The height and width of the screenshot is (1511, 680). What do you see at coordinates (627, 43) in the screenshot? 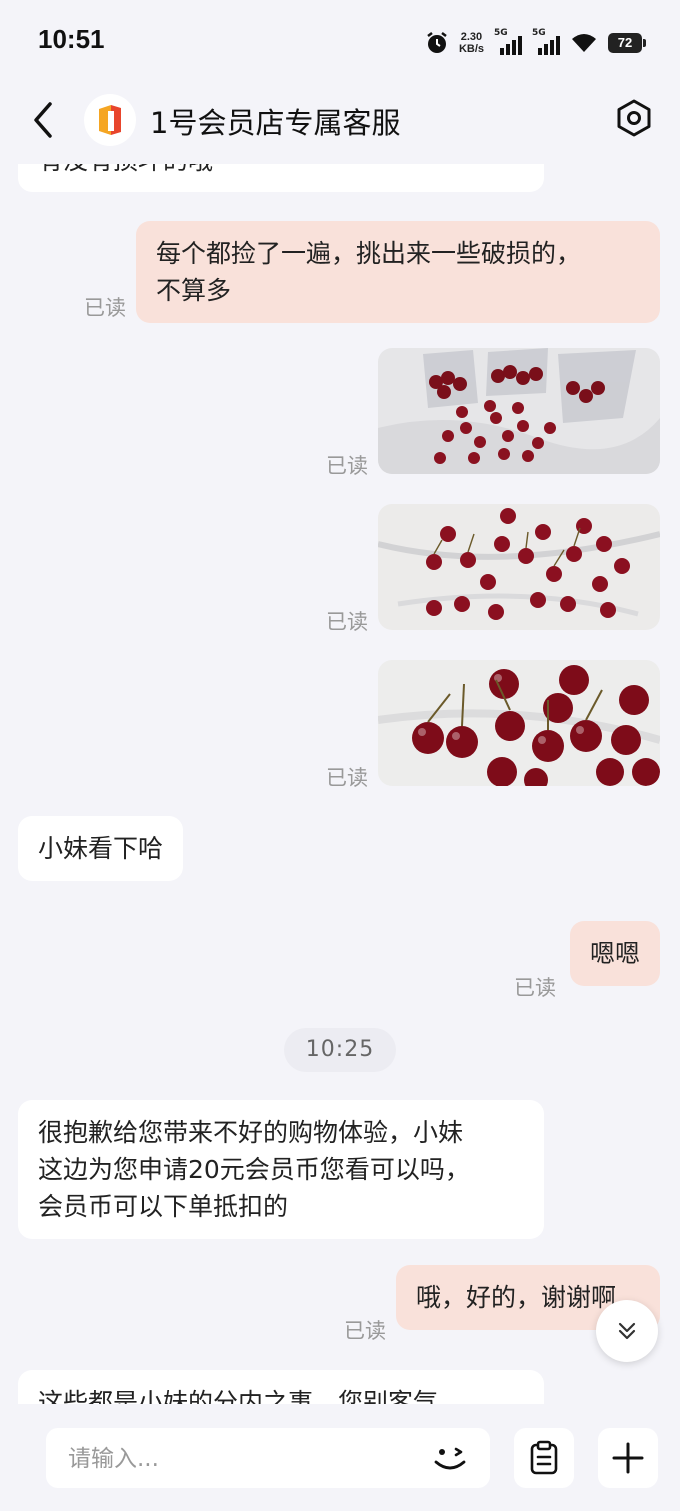
I see `battery-indicator: 72` at bounding box center [627, 43].